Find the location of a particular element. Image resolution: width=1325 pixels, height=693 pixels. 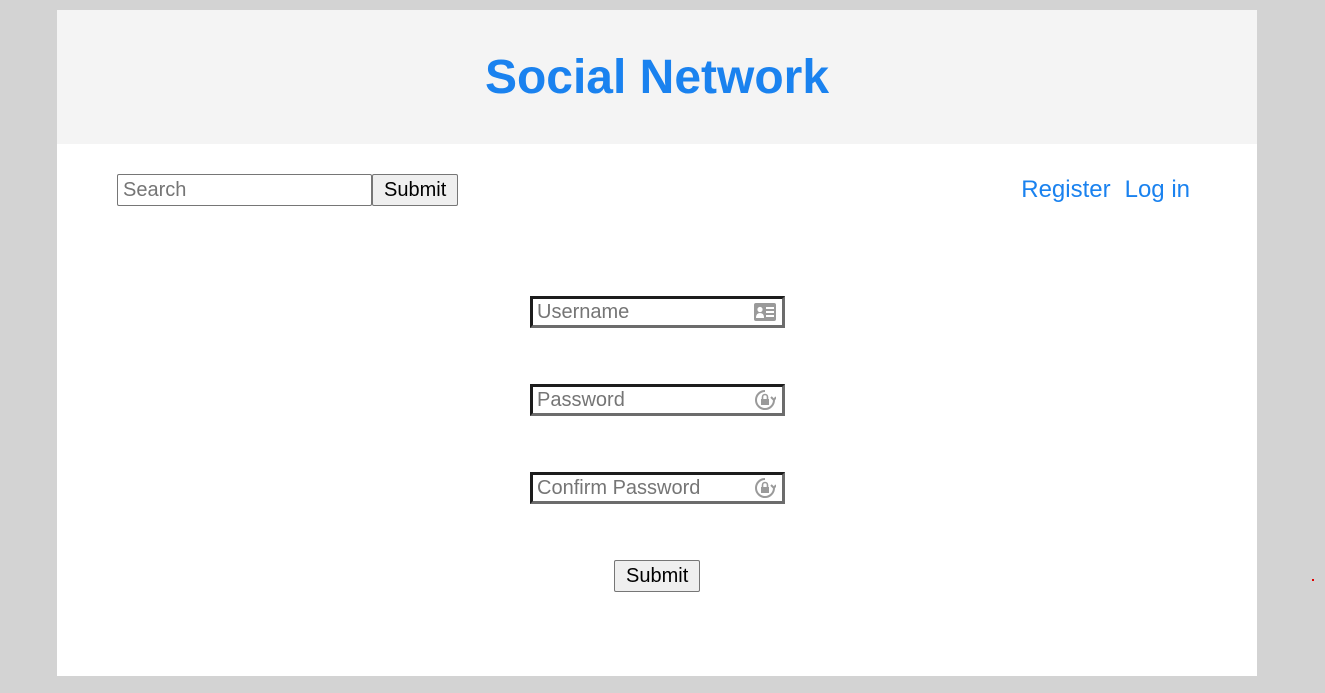

search-submit-button: Submit is located at coordinates (415, 190).